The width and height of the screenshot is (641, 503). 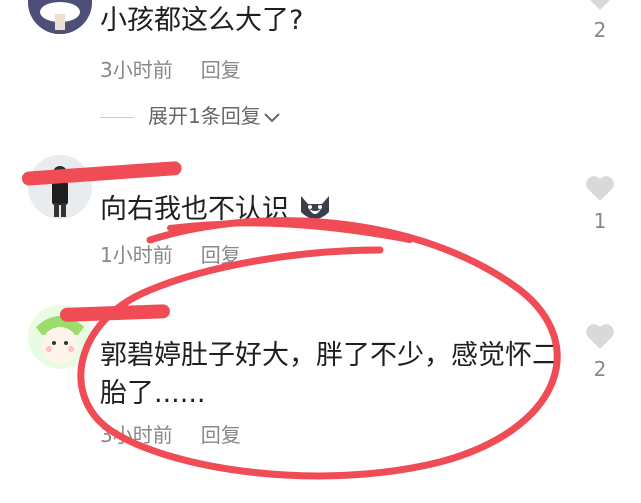 I want to click on comment-meta: 1小时前 回复, so click(x=170, y=253).